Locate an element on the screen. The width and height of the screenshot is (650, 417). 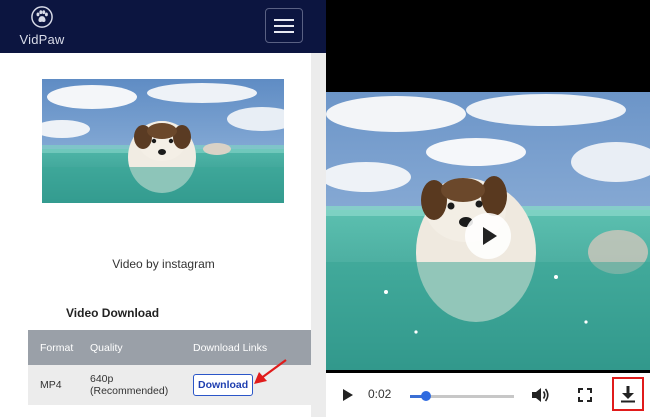
site-logo: VidPaw is located at coordinates (42, 26).